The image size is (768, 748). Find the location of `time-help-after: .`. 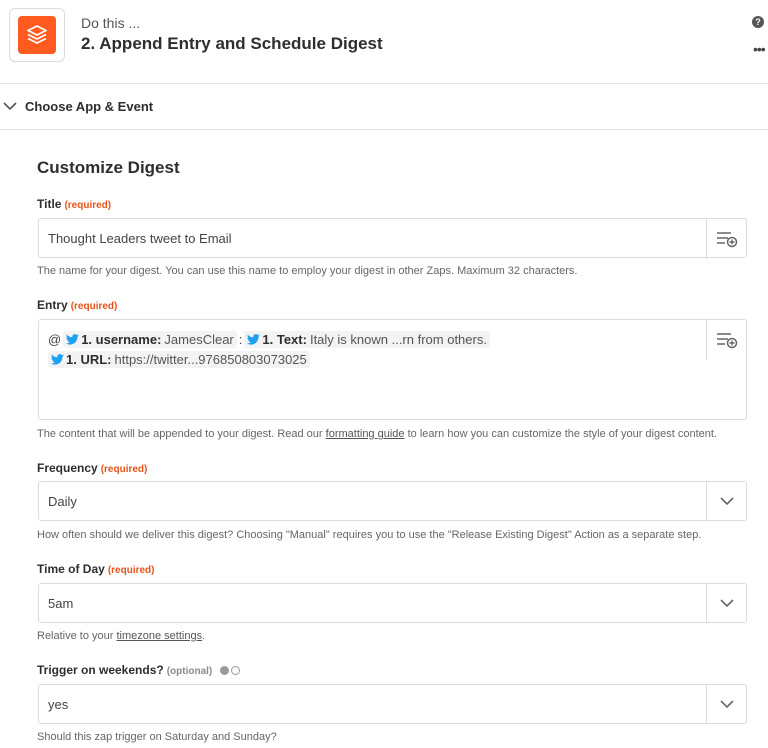

time-help-after: . is located at coordinates (204, 636).